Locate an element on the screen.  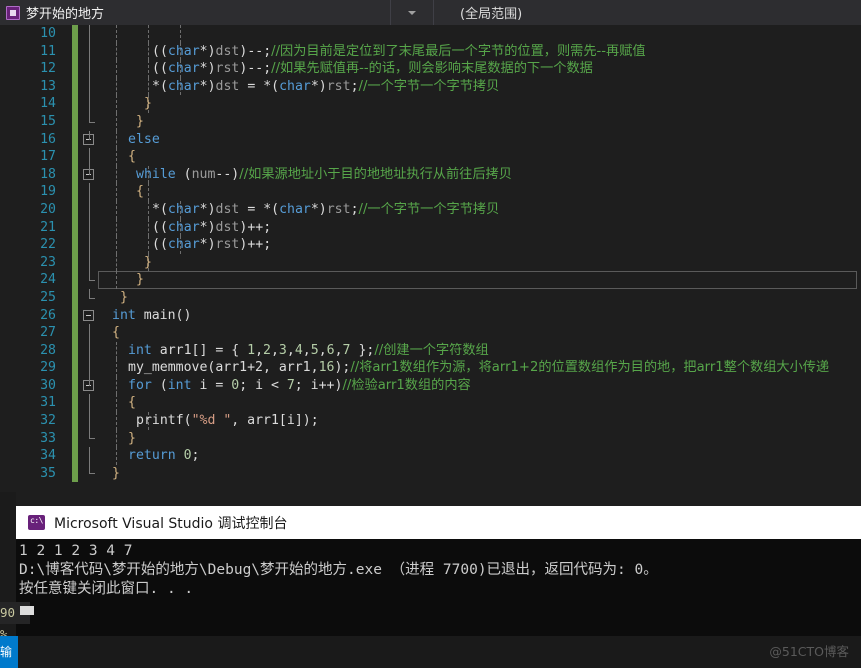
code-line: 19 { is located at coordinates (430, 192).